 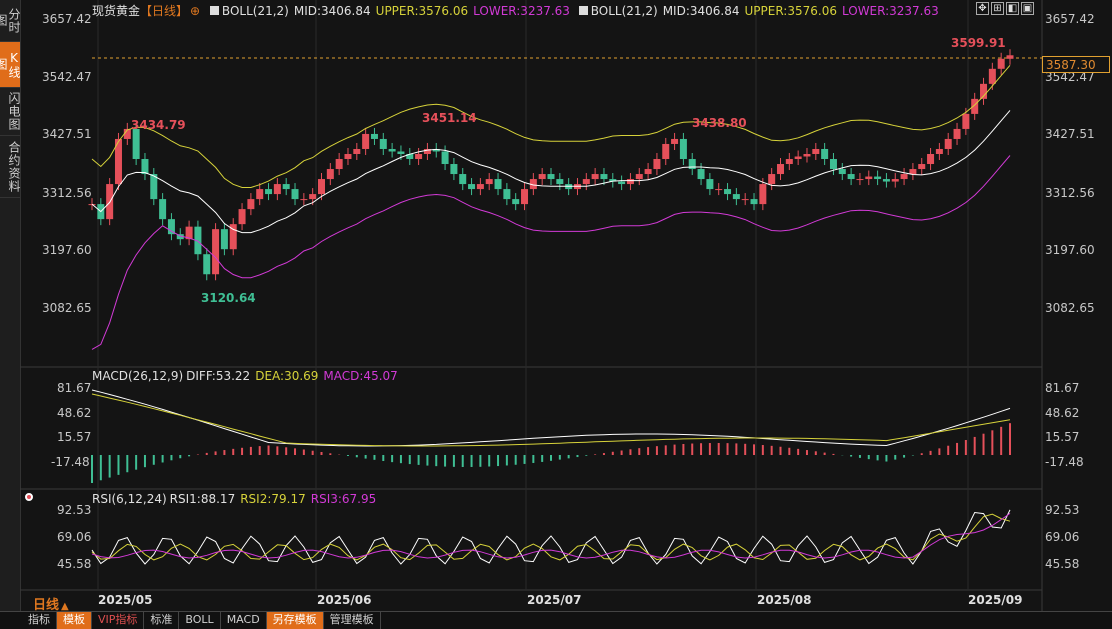 What do you see at coordinates (28, 620) in the screenshot?
I see `tab-indicator: 指标` at bounding box center [28, 620].